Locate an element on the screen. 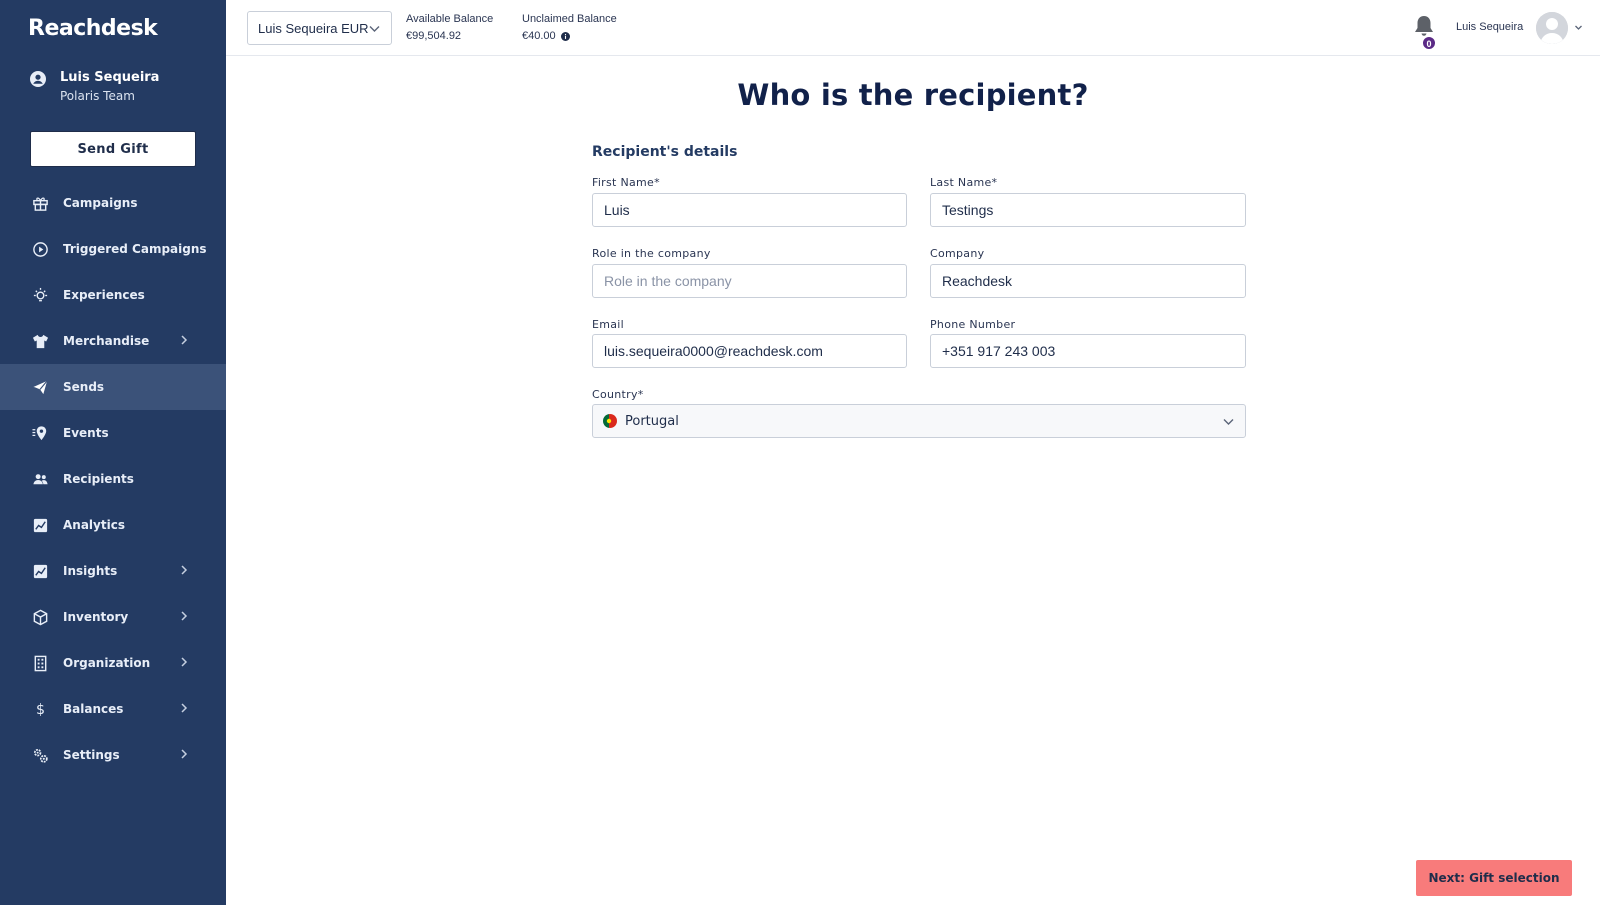 The image size is (1600, 905). company-label: Company is located at coordinates (957, 253).